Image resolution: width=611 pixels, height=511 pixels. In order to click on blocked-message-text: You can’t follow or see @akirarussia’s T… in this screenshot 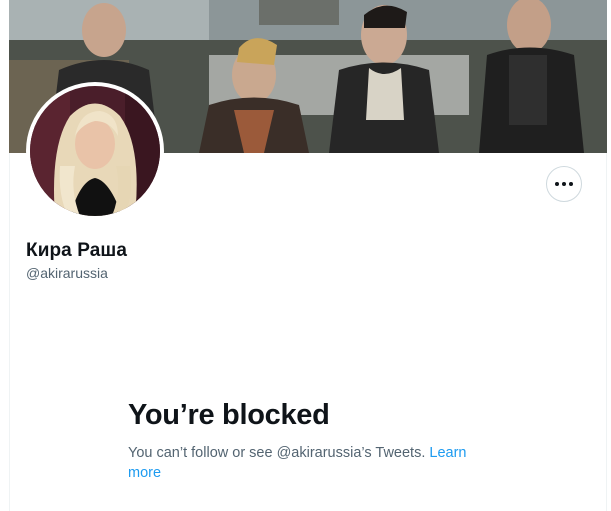, I will do `click(277, 453)`.